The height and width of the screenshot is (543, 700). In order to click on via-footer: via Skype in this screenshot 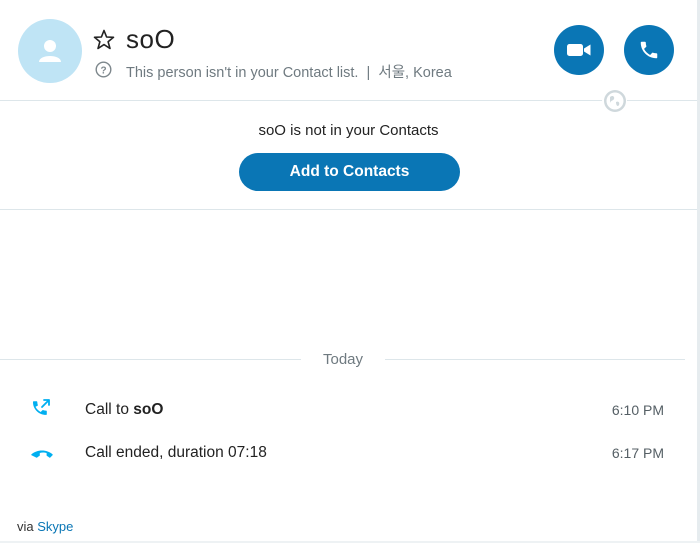, I will do `click(45, 526)`.